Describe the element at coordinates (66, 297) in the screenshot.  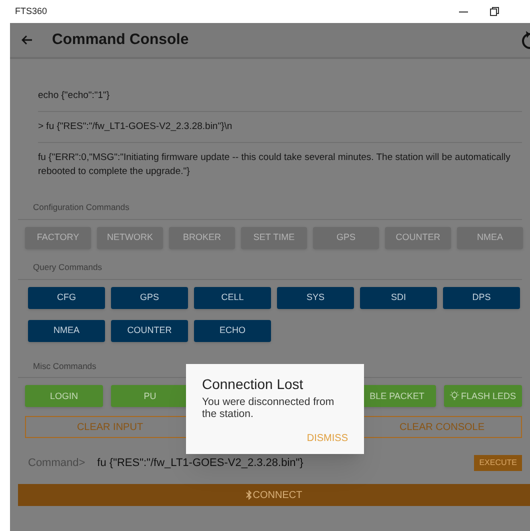
I see `command-button: CFG` at that location.